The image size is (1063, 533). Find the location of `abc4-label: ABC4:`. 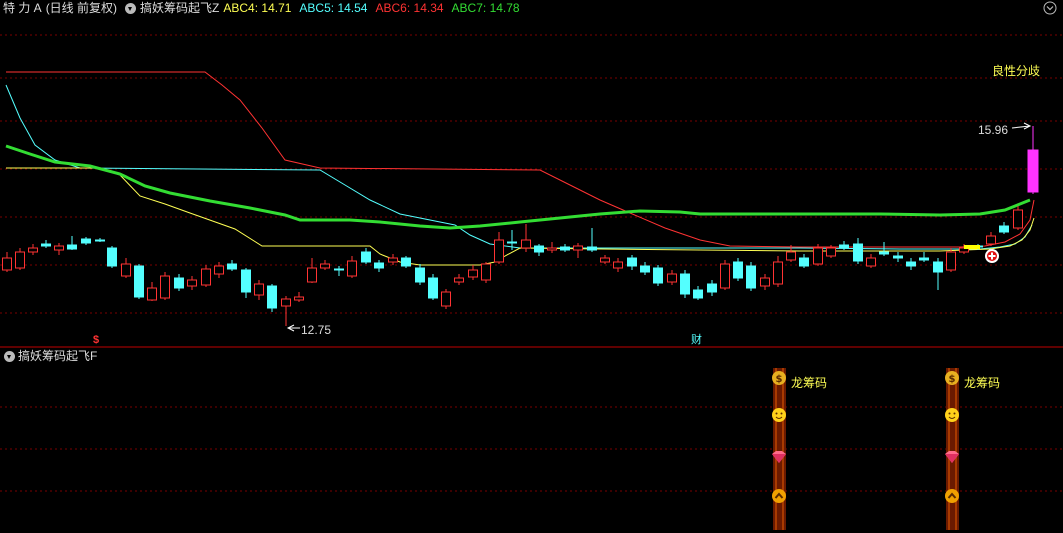

abc4-label: ABC4: is located at coordinates (241, 8).